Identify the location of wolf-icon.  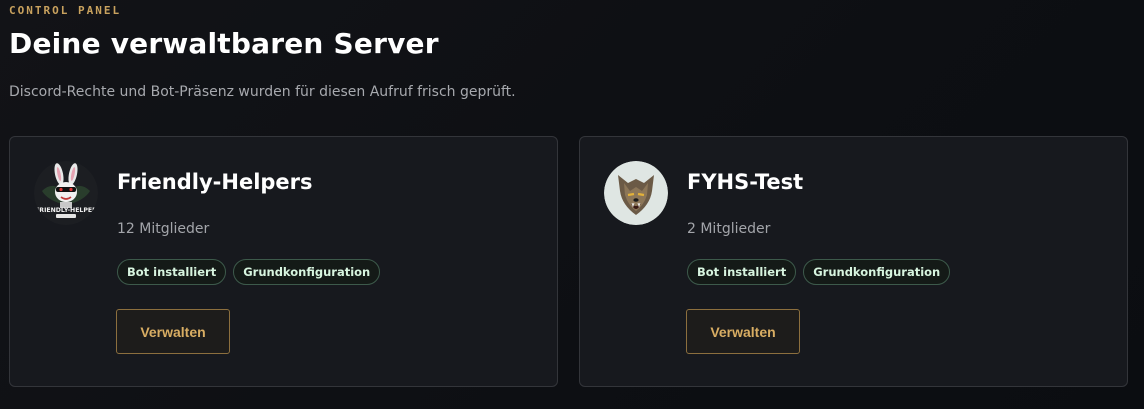
(636, 193).